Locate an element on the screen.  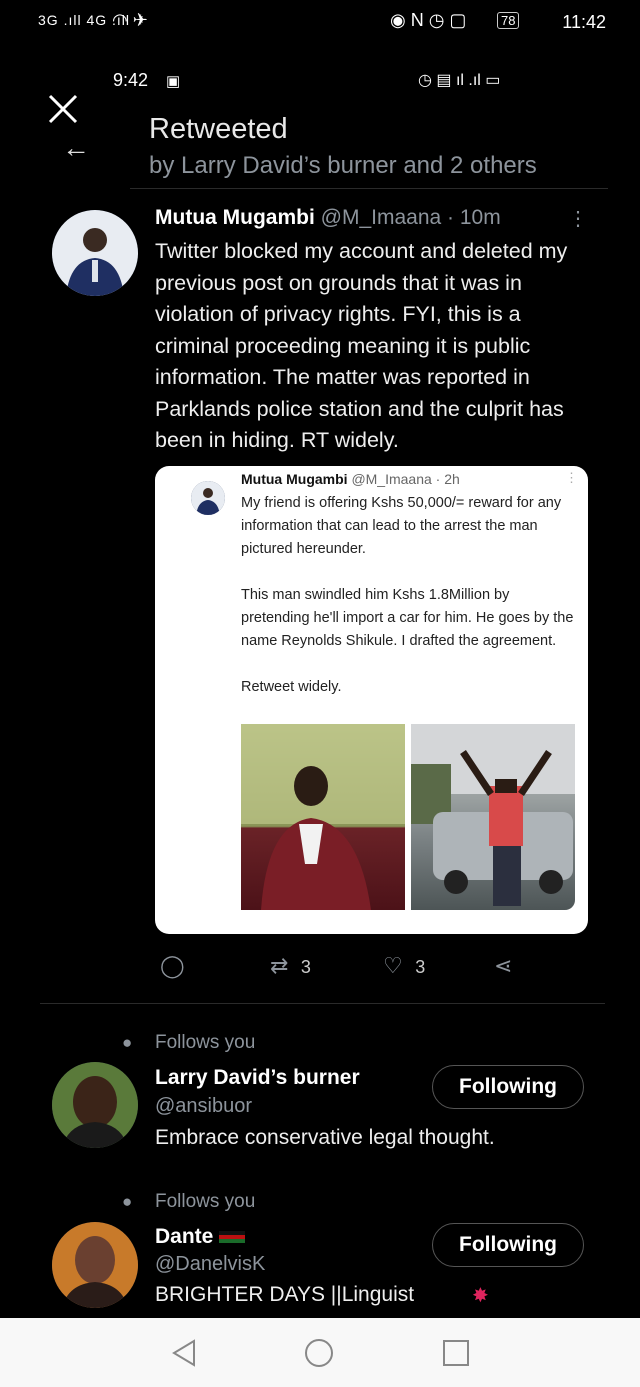
author-handle-time: @M_Imaana · 10m is located at coordinates (410, 217).